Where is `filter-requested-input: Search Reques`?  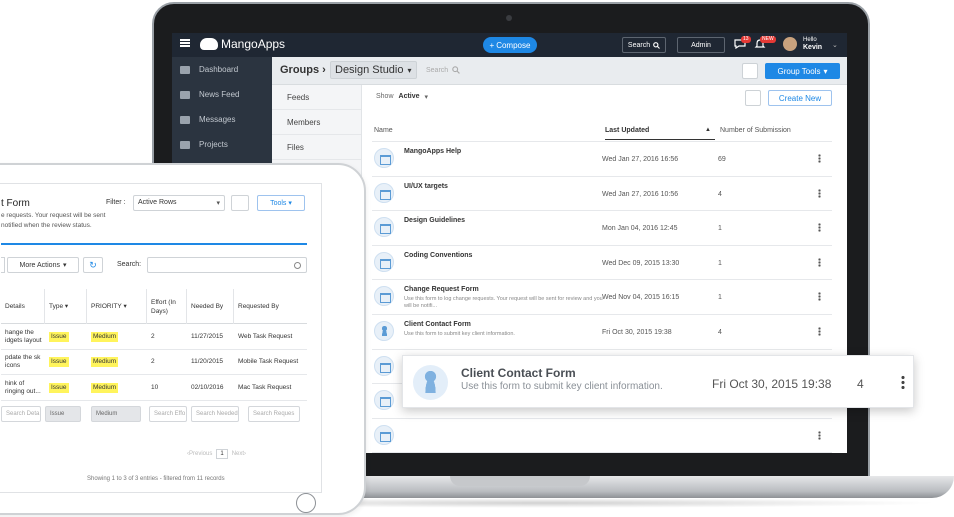 filter-requested-input: Search Reques is located at coordinates (274, 413).